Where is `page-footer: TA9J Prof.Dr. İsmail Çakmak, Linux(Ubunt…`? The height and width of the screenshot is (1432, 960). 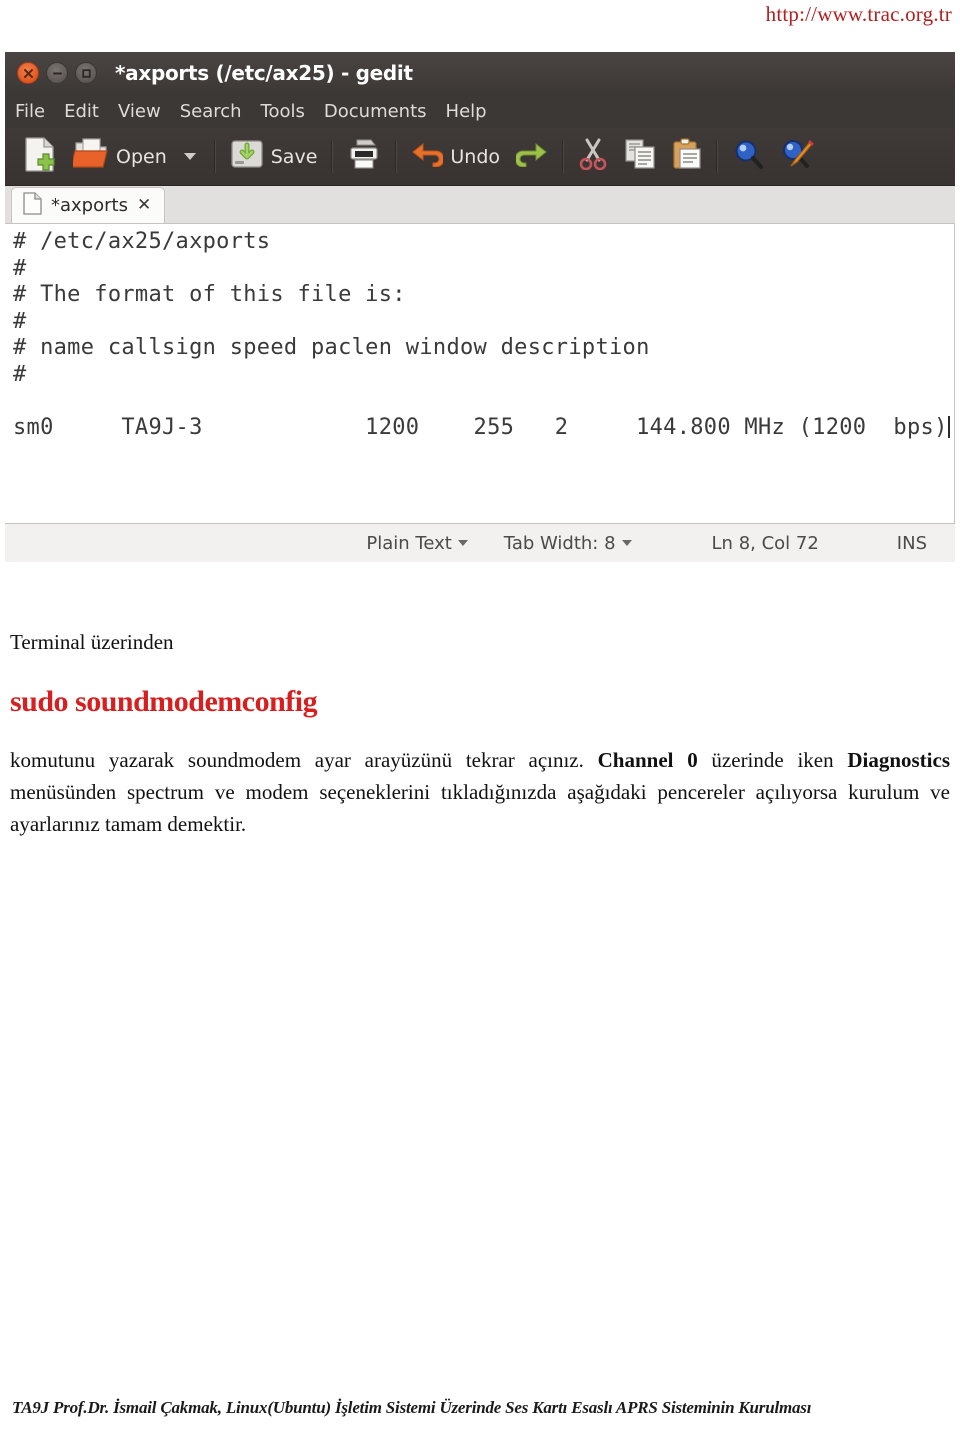 page-footer: TA9J Prof.Dr. İsmail Çakmak, Linux(Ubunt… is located at coordinates (412, 1407).